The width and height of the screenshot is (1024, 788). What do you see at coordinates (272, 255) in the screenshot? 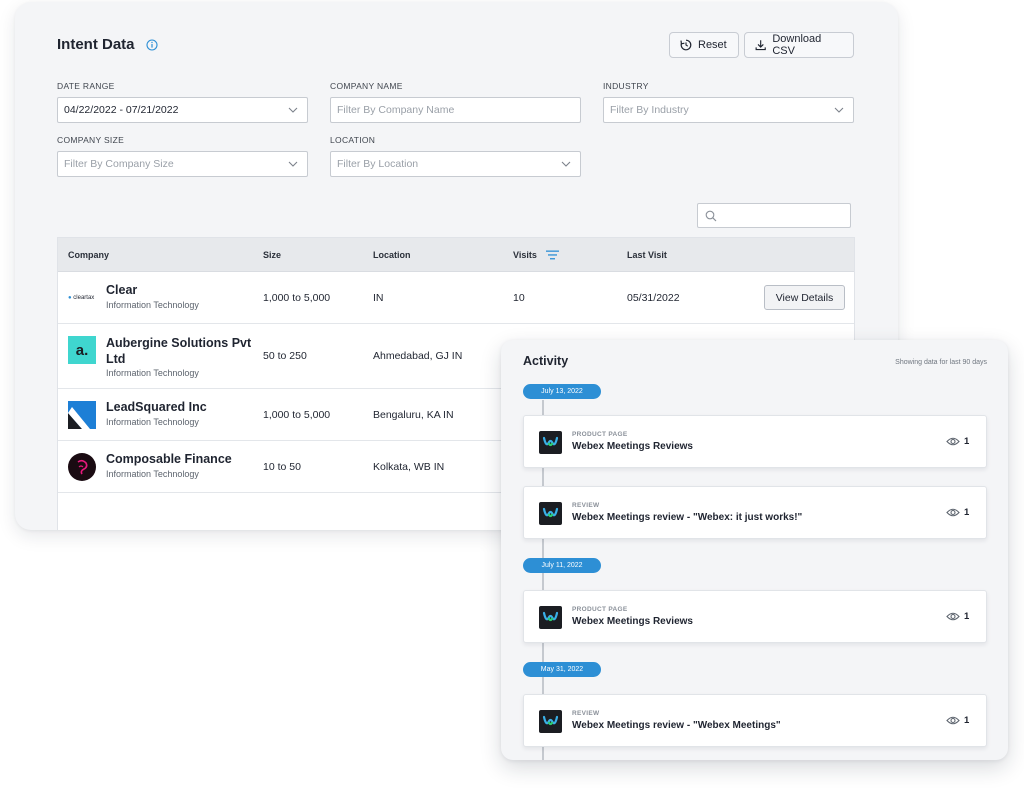
I see `header-size: Size` at bounding box center [272, 255].